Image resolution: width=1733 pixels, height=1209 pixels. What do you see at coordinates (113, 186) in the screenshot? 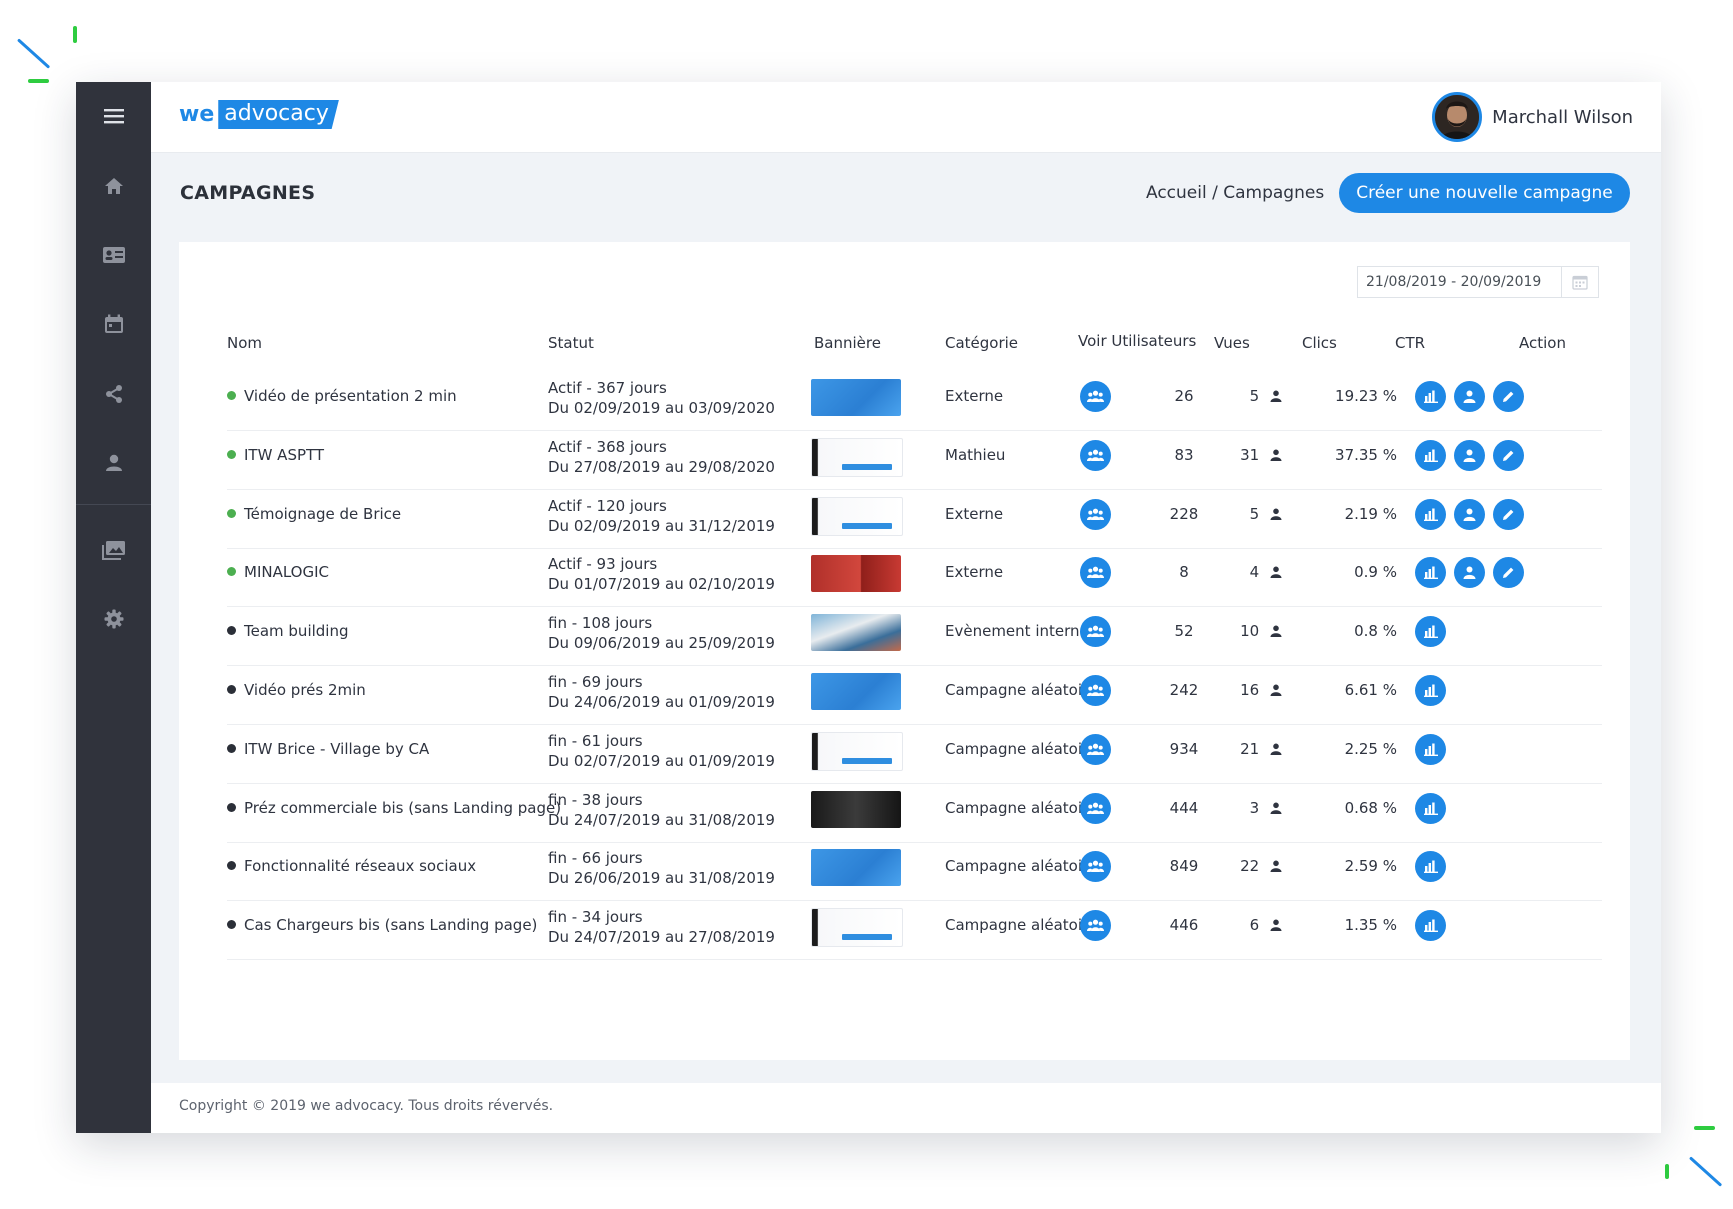
I see `home-icon` at bounding box center [113, 186].